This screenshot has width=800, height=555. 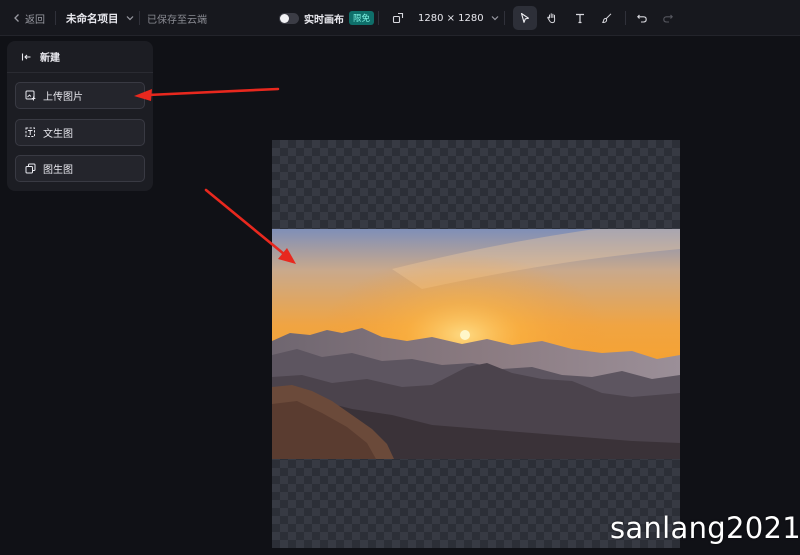 What do you see at coordinates (324, 20) in the screenshot?
I see `realtime-canvas-label: 实时画布` at bounding box center [324, 20].